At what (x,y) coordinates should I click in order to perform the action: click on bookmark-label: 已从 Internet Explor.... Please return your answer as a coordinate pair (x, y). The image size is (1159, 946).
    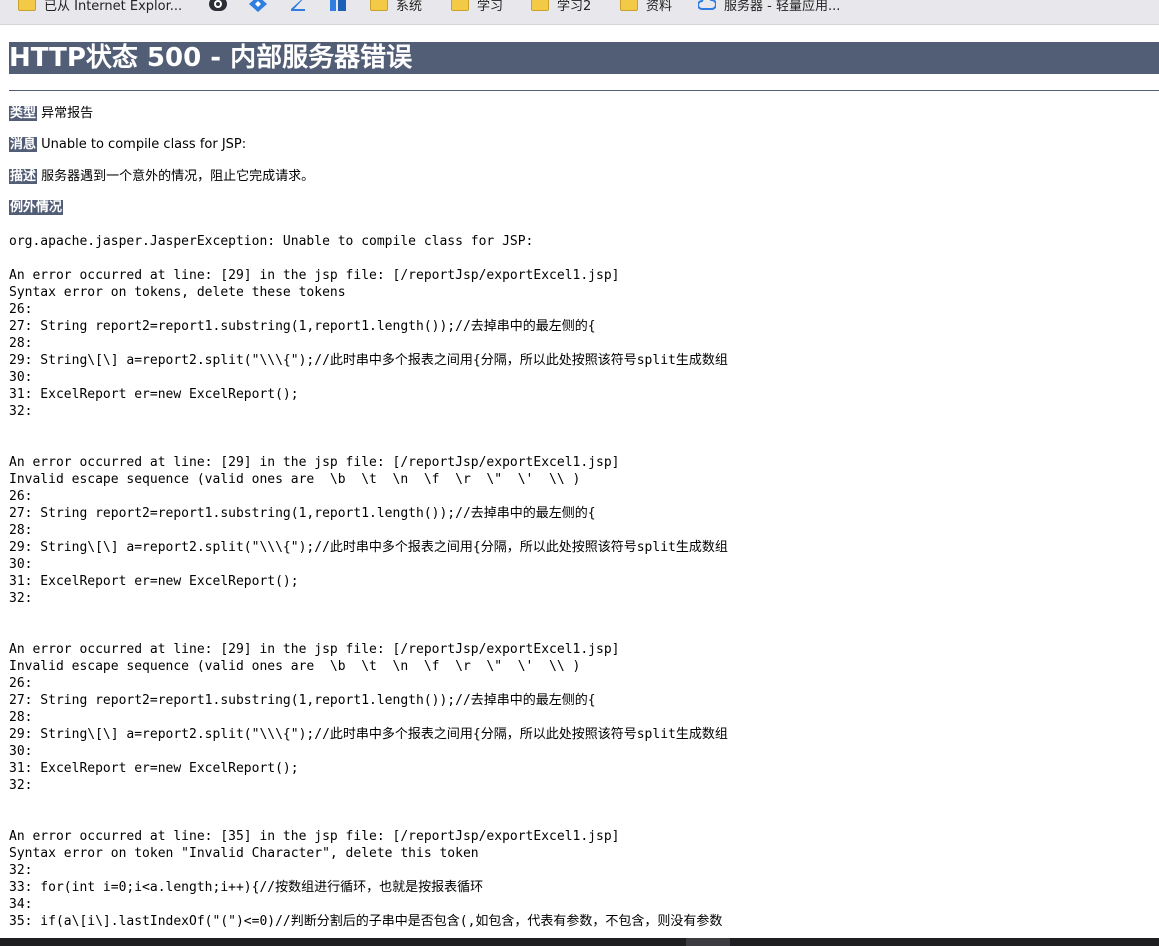
    Looking at the image, I should click on (113, 7).